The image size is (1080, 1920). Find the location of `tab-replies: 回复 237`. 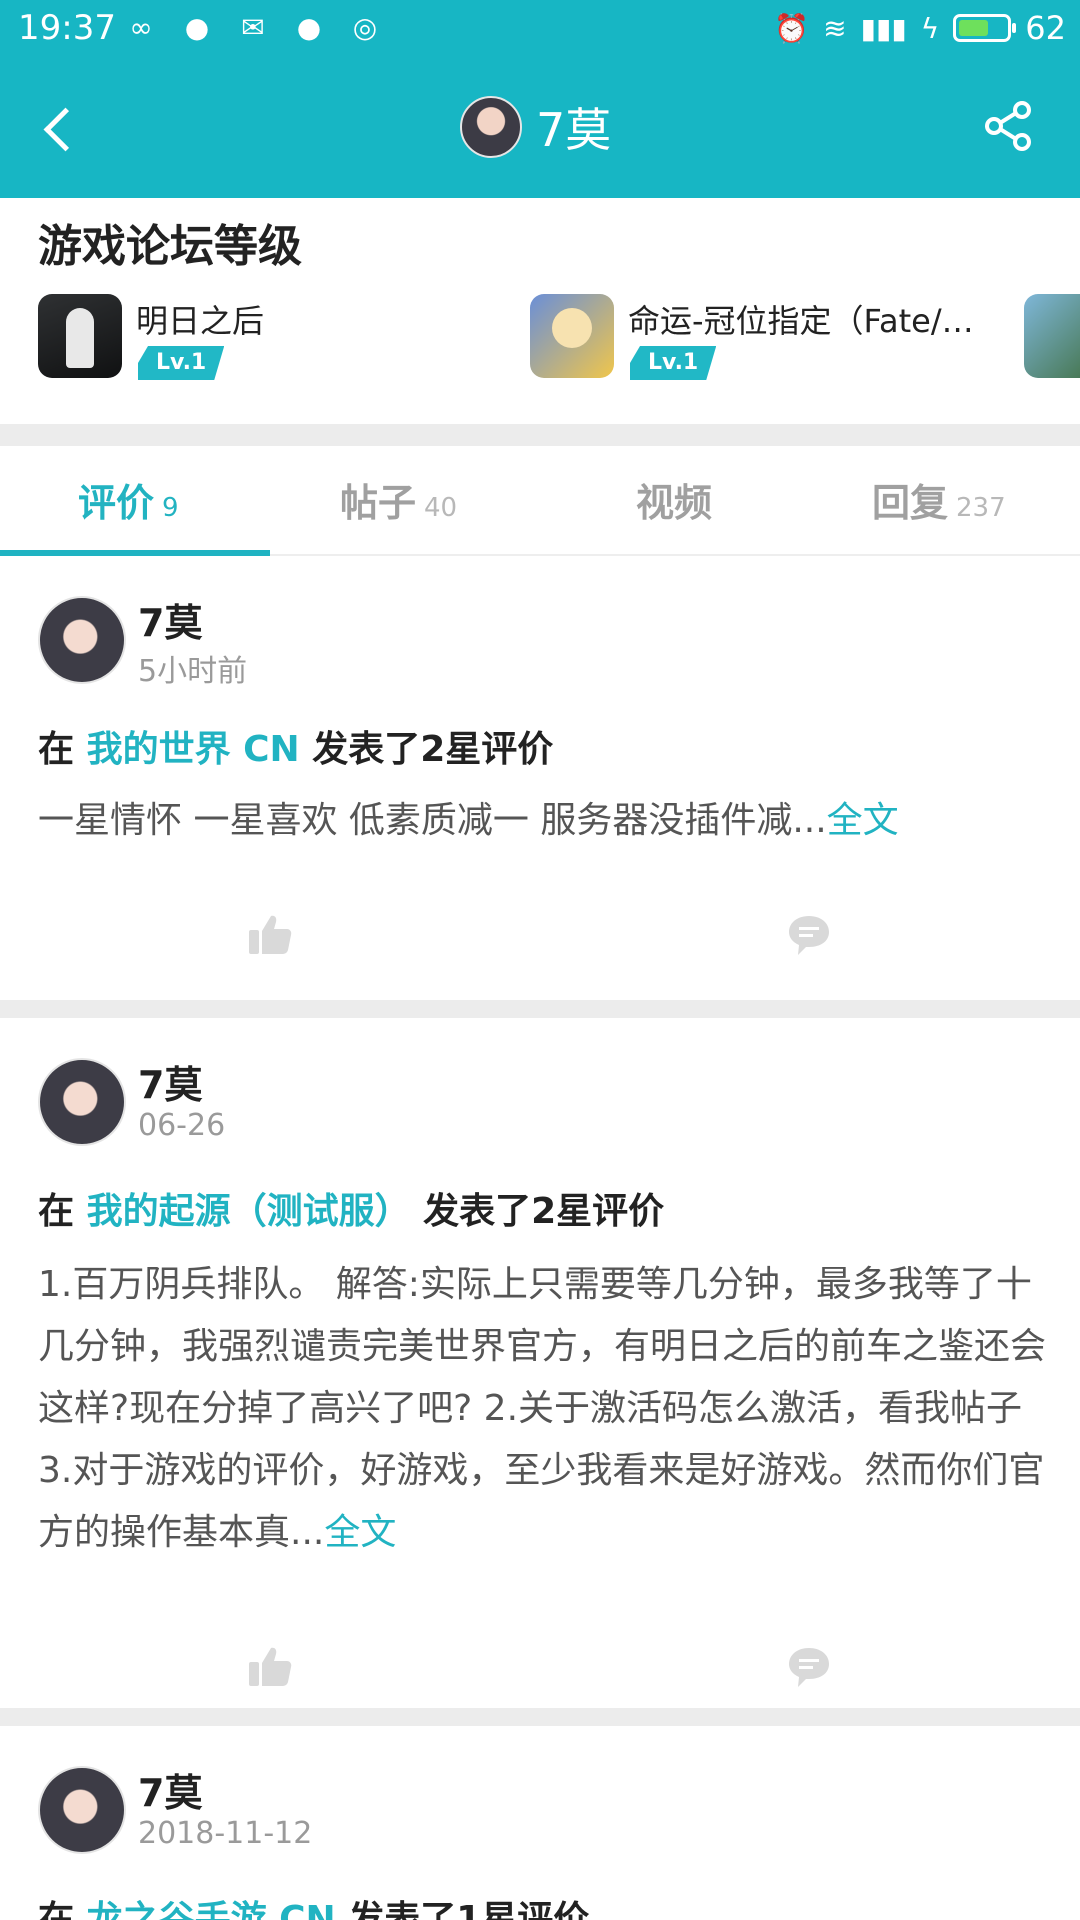

tab-replies: 回复 237 is located at coordinates (939, 502).